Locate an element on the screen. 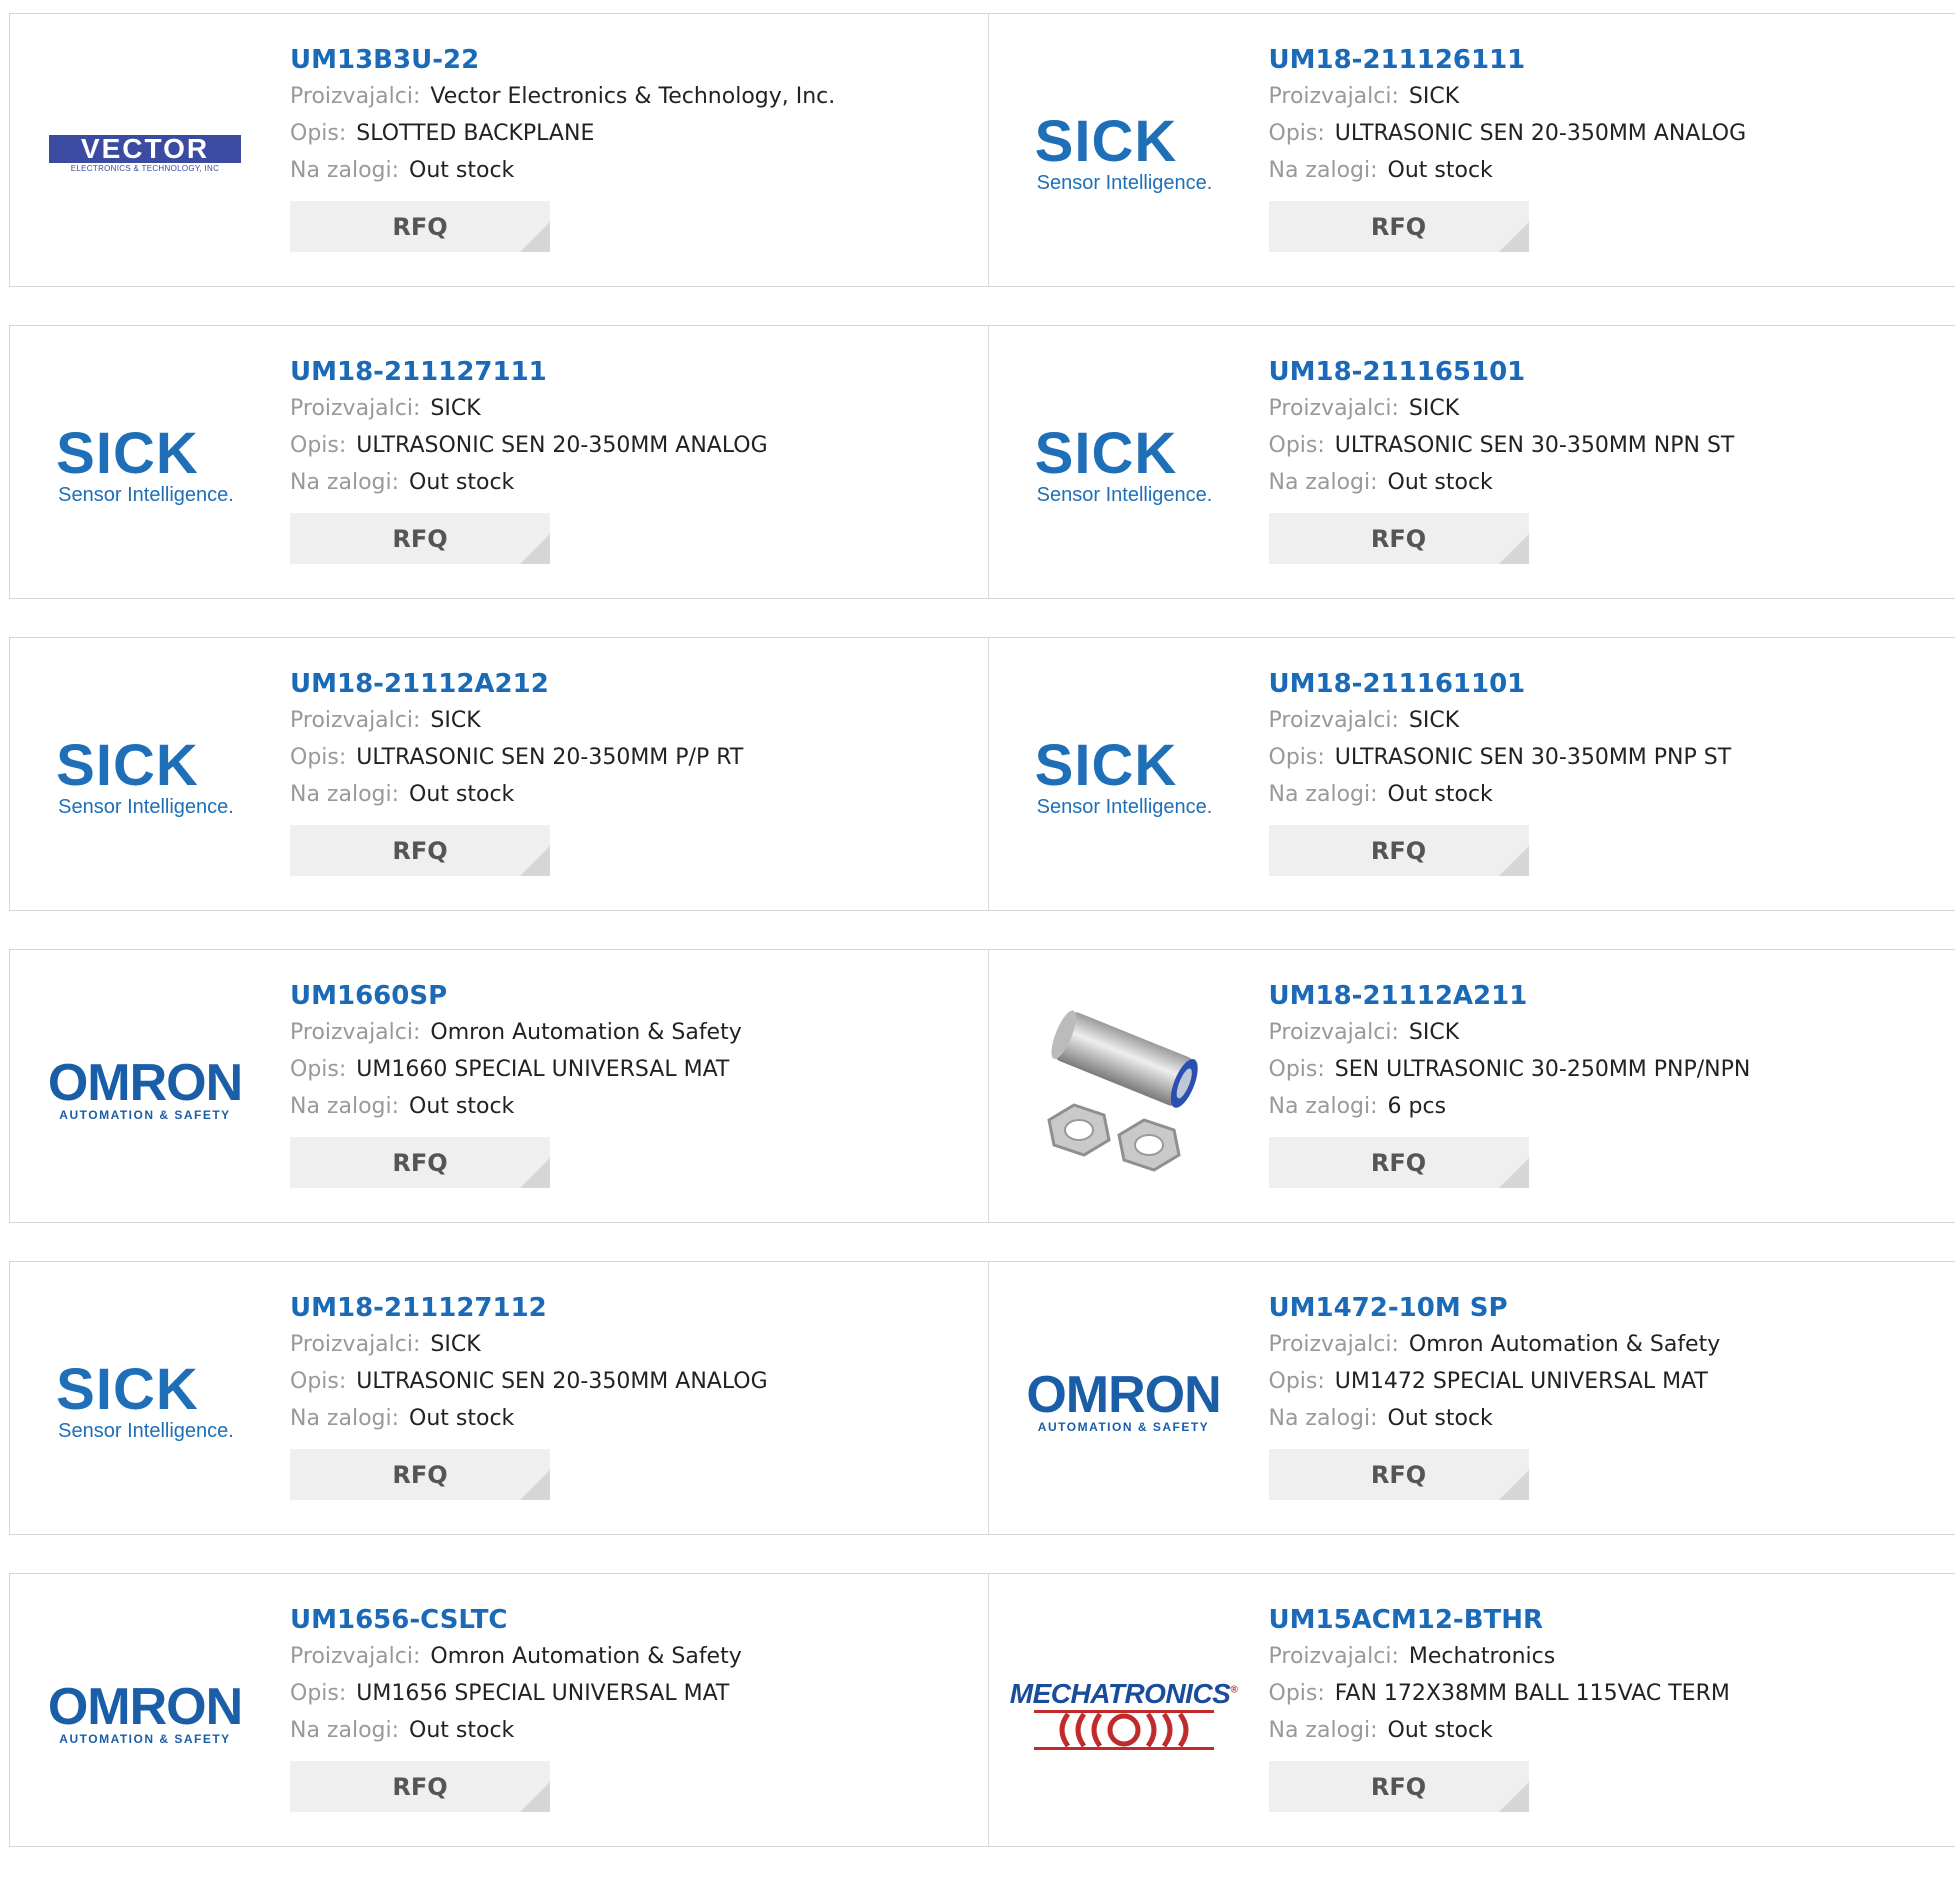 This screenshot has height=1885, width=1955. product-card: MECHATRONICS® UM15ACM12-BTHR Proiz is located at coordinates (1471, 1710).